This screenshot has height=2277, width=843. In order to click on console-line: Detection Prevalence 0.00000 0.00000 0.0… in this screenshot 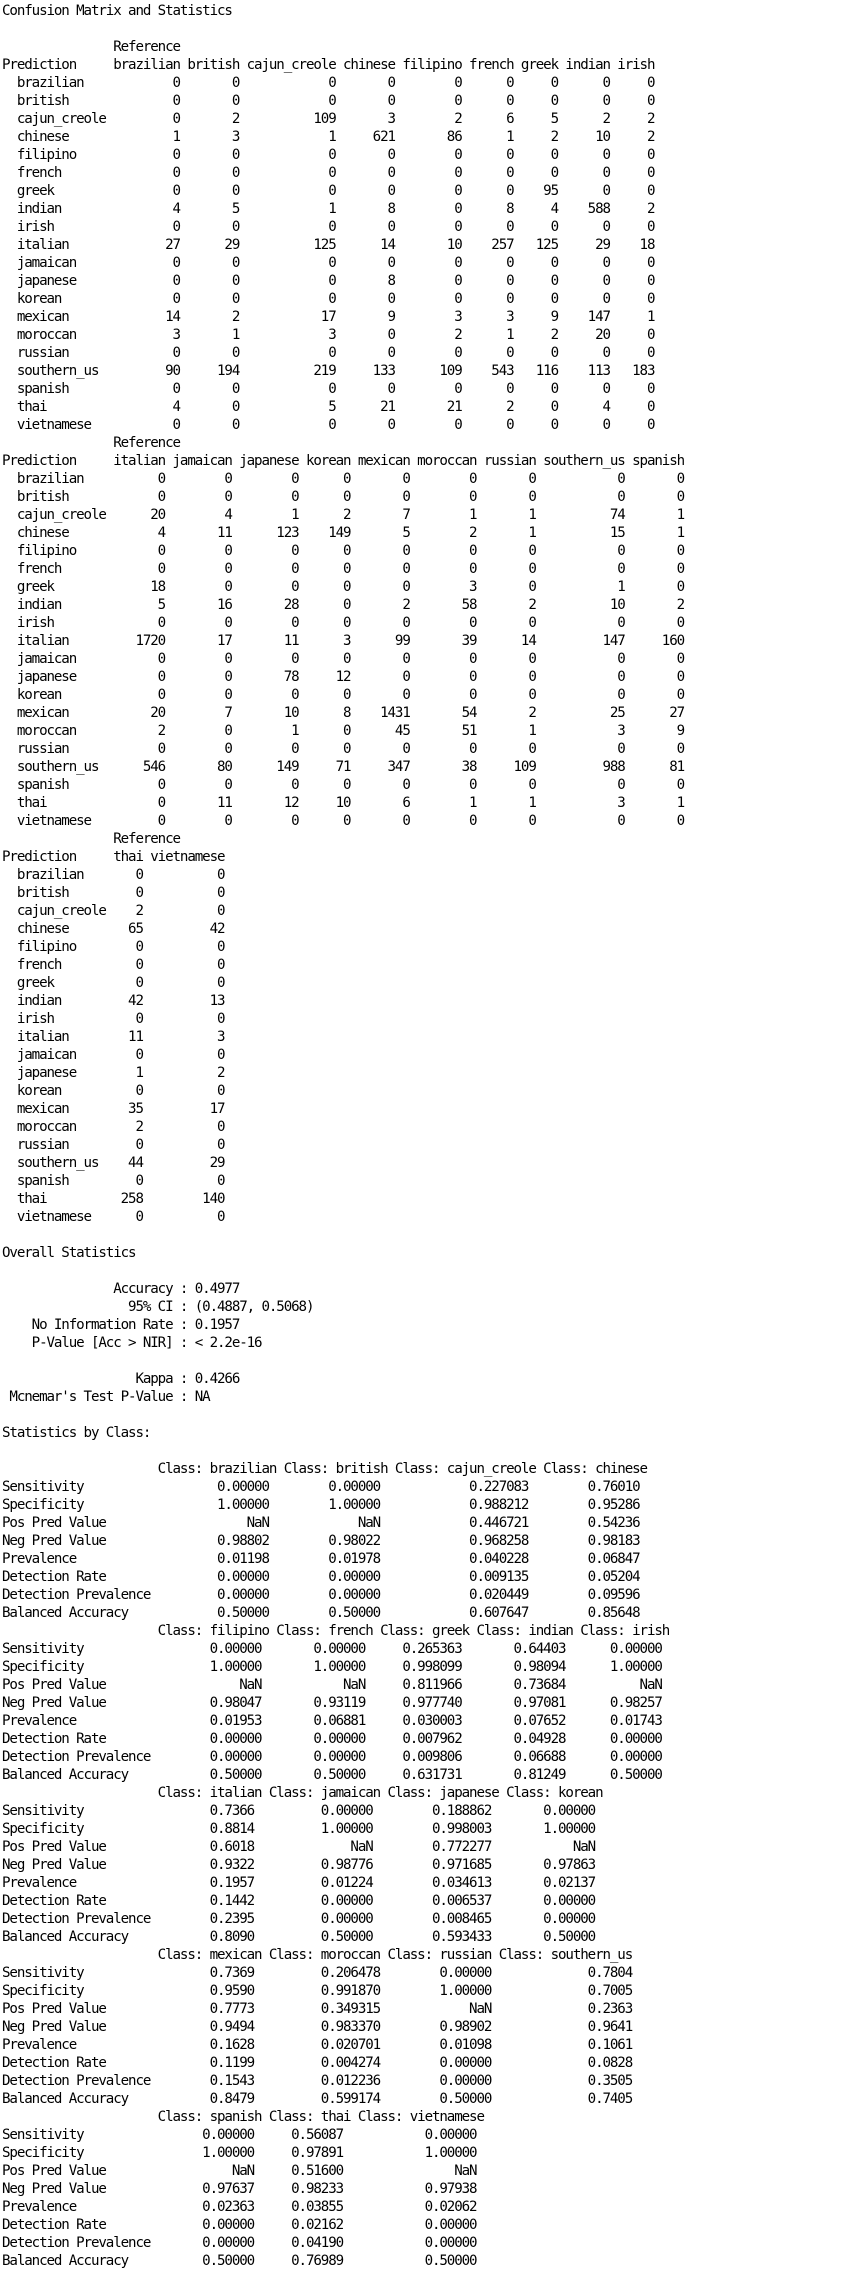, I will do `click(321, 1595)`.